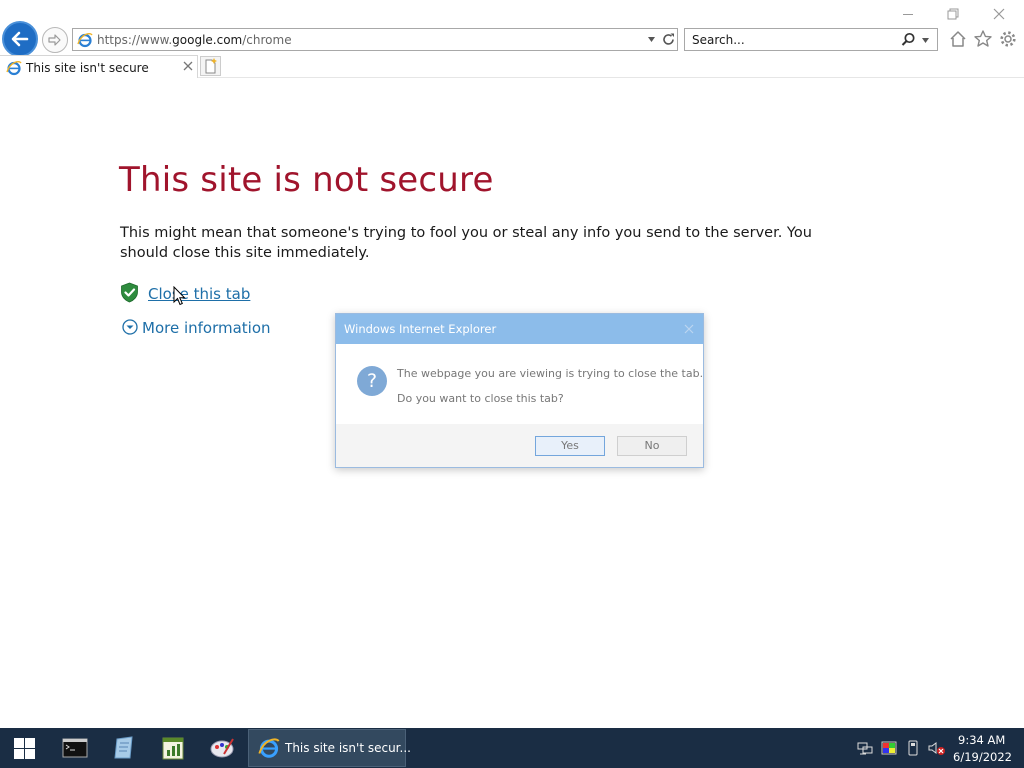 This screenshot has height=768, width=1024. What do you see at coordinates (913, 748) in the screenshot?
I see `usb-device-icon` at bounding box center [913, 748].